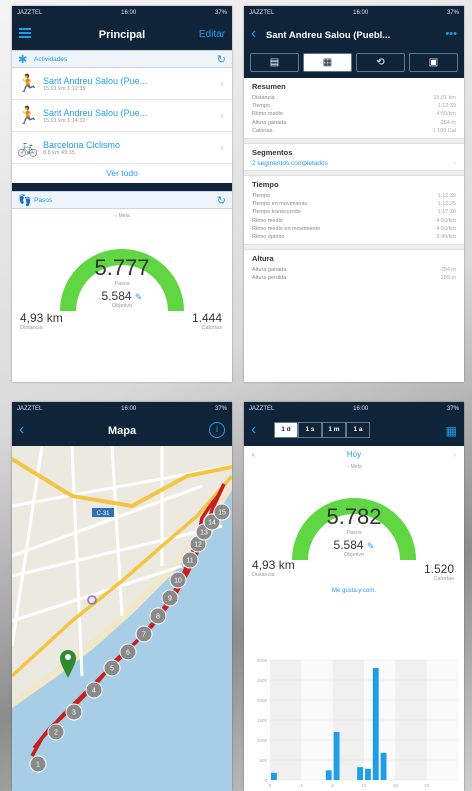 This screenshot has width=472, height=791. Describe the element at coordinates (444, 130) in the screenshot. I see `stat-value: 1.109 Cal` at that location.